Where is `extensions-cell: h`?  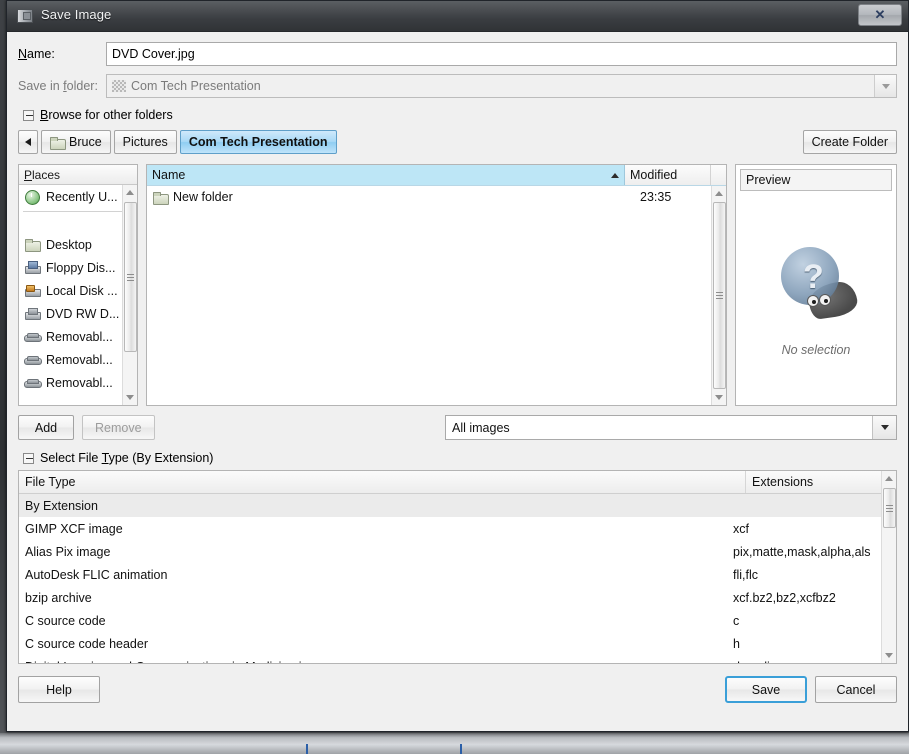 extensions-cell: h is located at coordinates (736, 643).